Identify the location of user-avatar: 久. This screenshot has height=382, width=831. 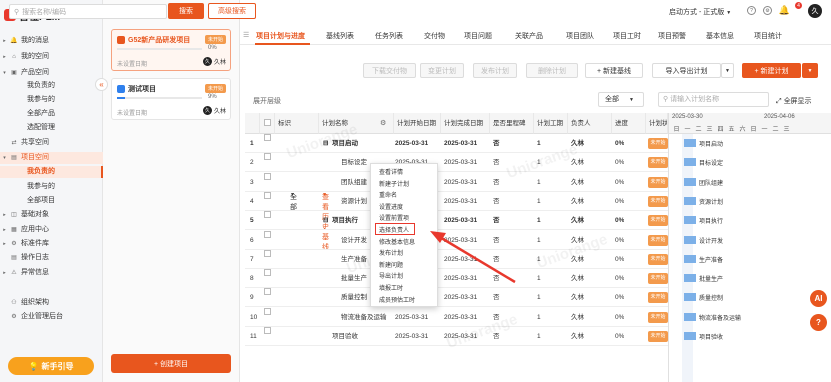
(815, 11).